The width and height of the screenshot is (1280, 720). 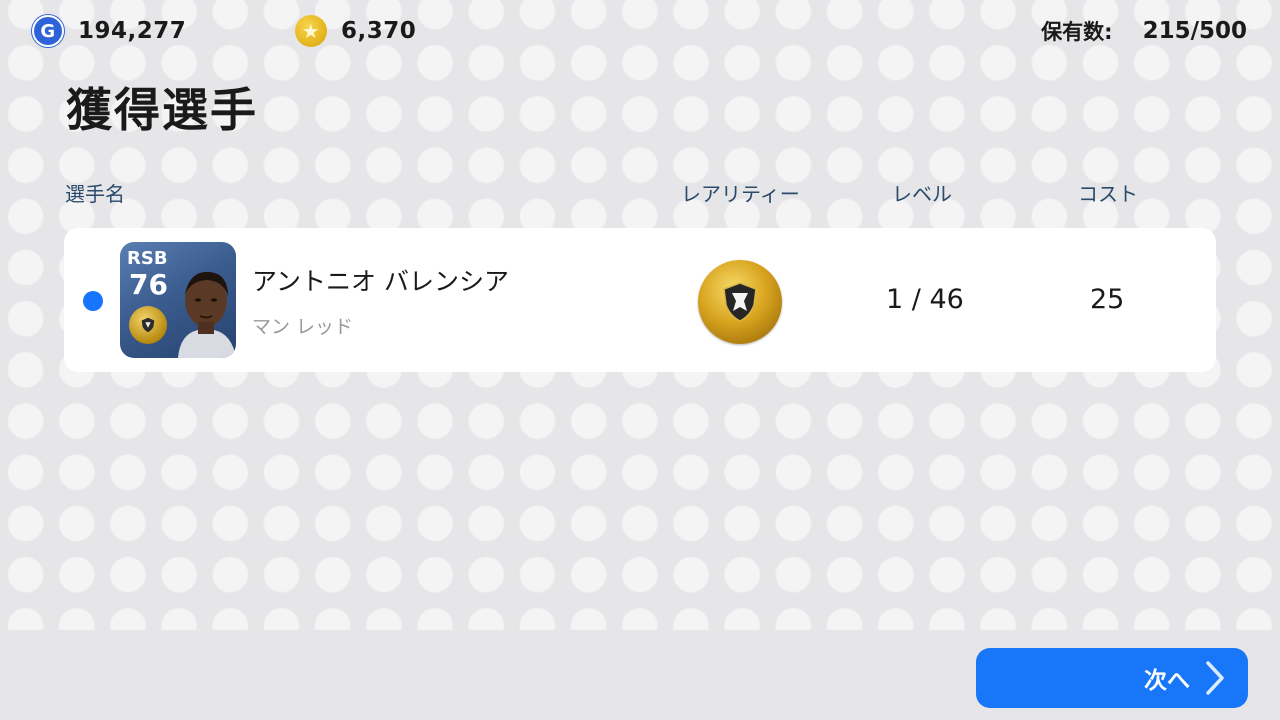 I want to click on player-level: 1 / 46, so click(x=925, y=299).